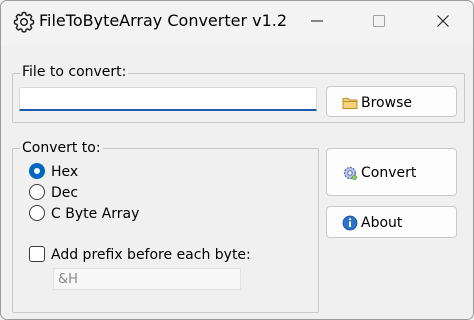 The height and width of the screenshot is (320, 474). I want to click on prefix-input, so click(147, 279).